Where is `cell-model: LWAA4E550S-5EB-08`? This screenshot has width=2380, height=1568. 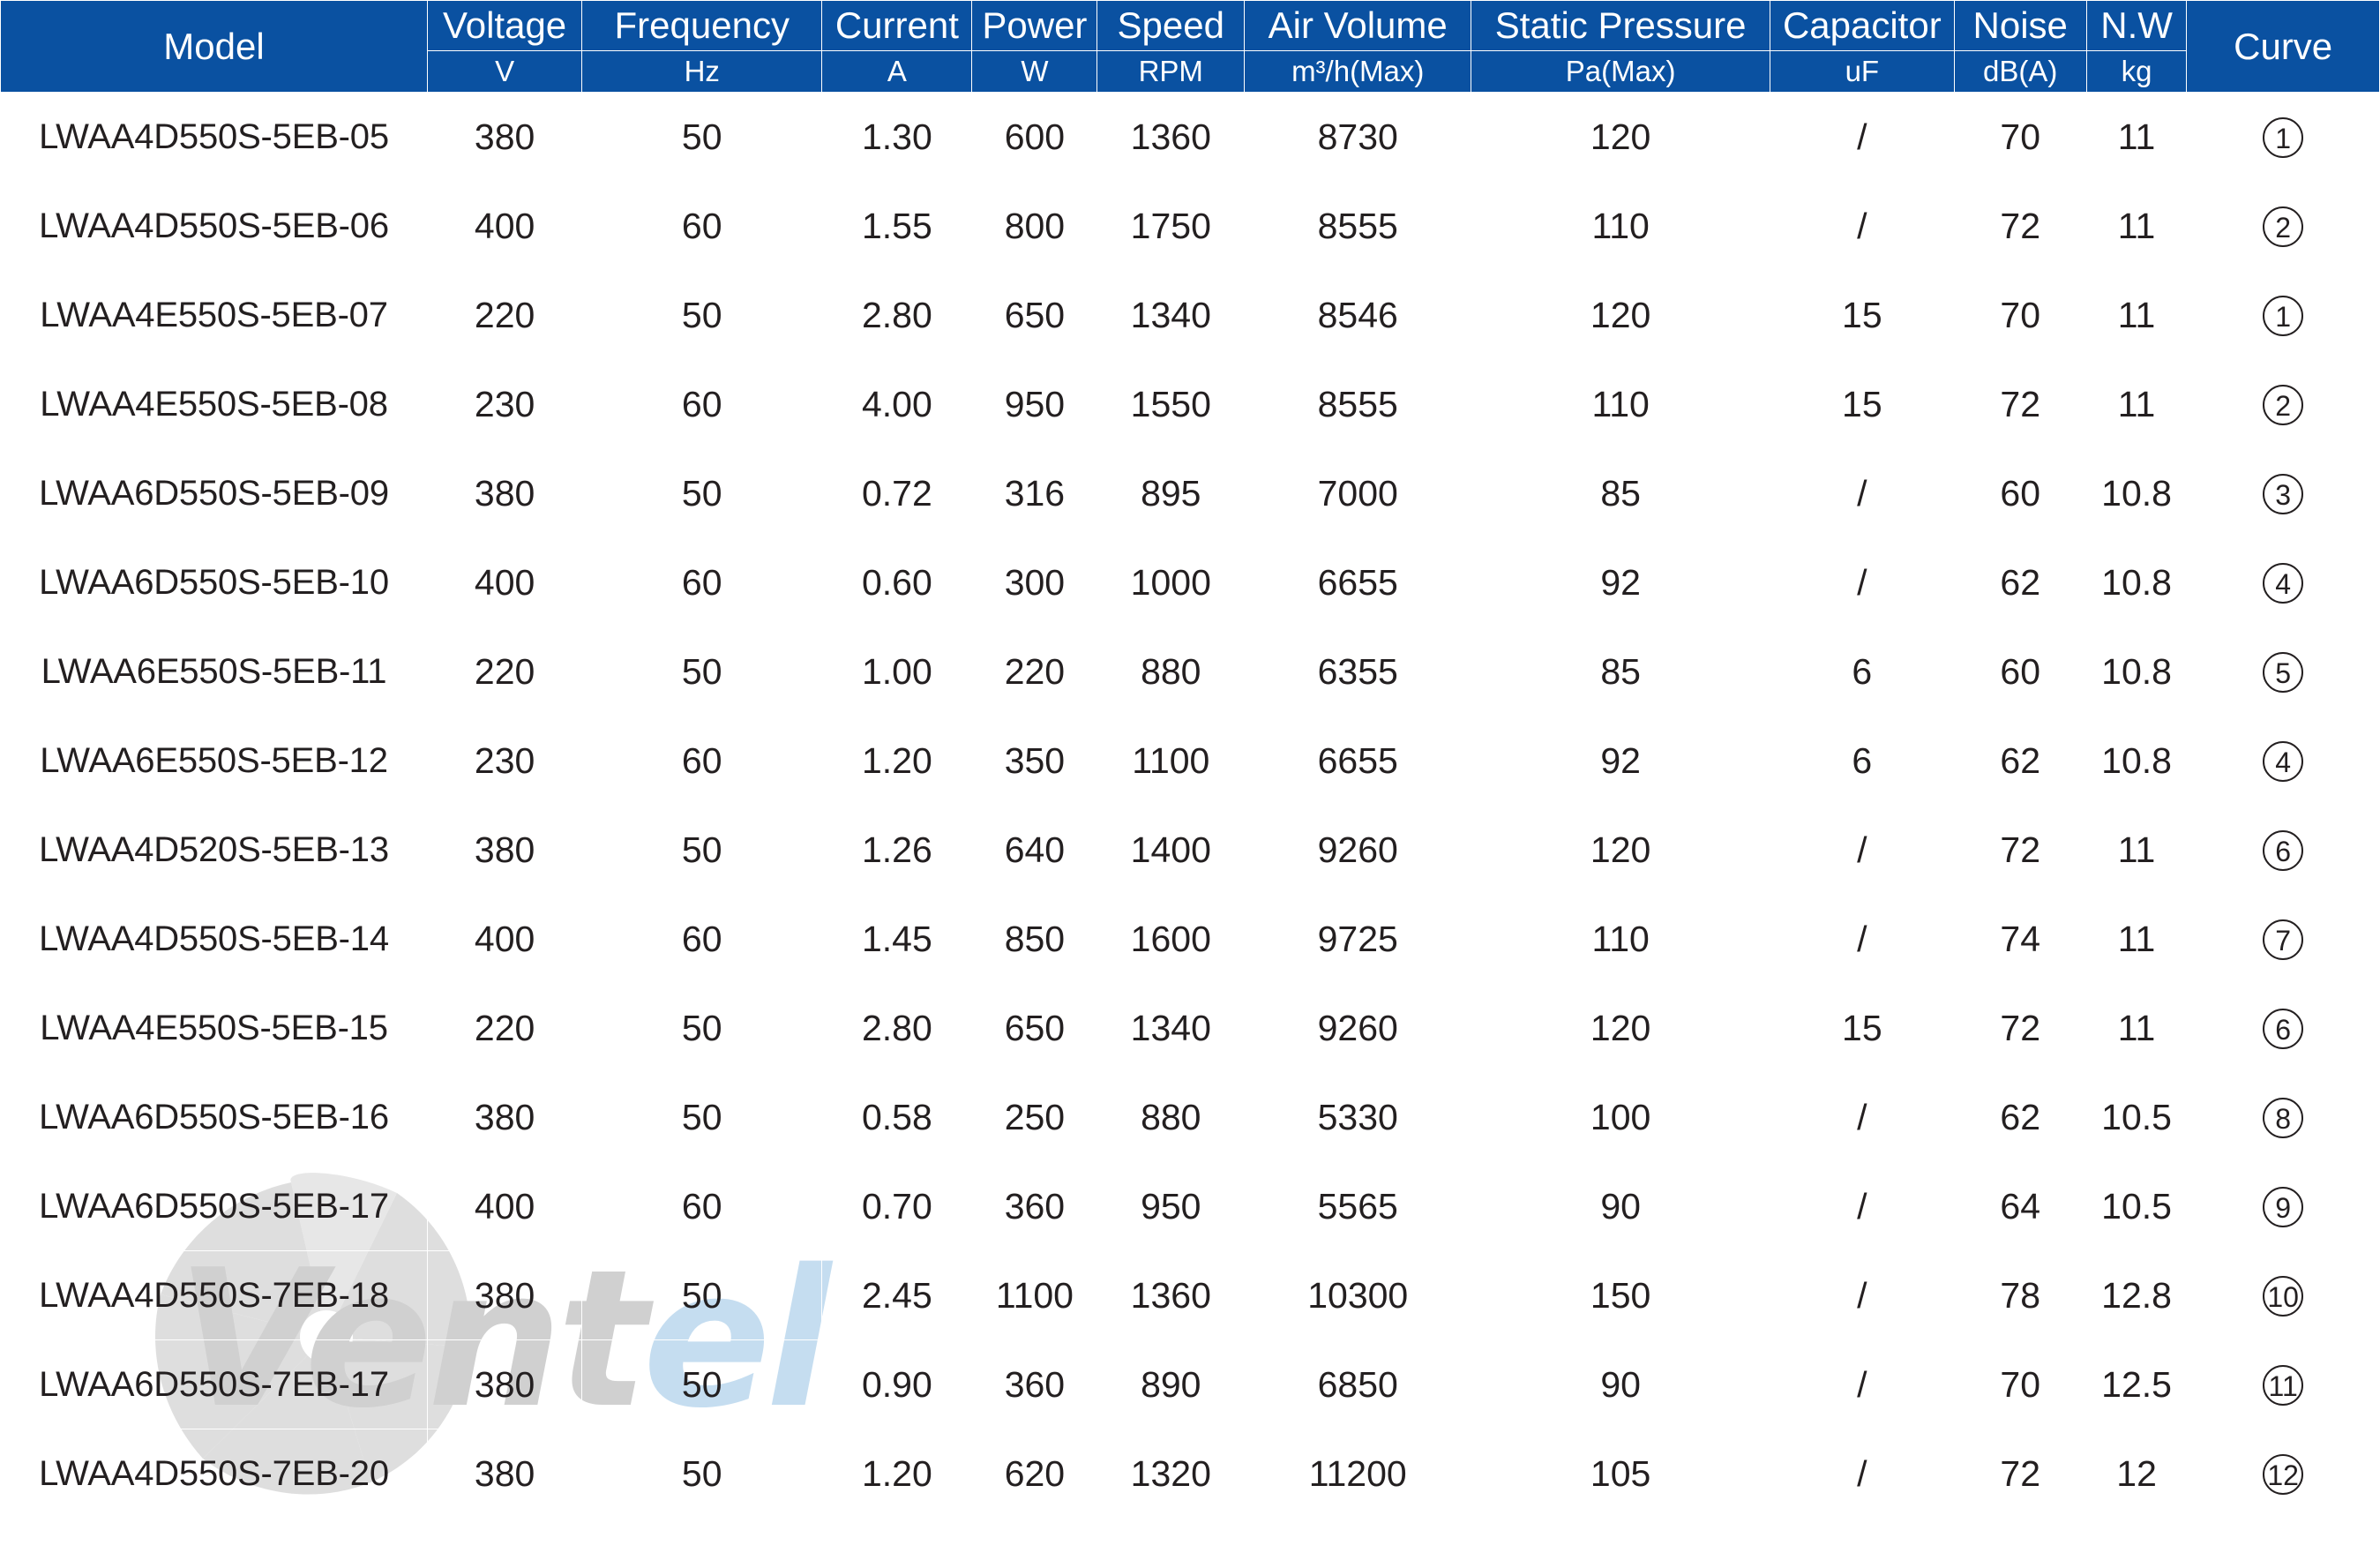
cell-model: LWAA4E550S-5EB-08 is located at coordinates (214, 404).